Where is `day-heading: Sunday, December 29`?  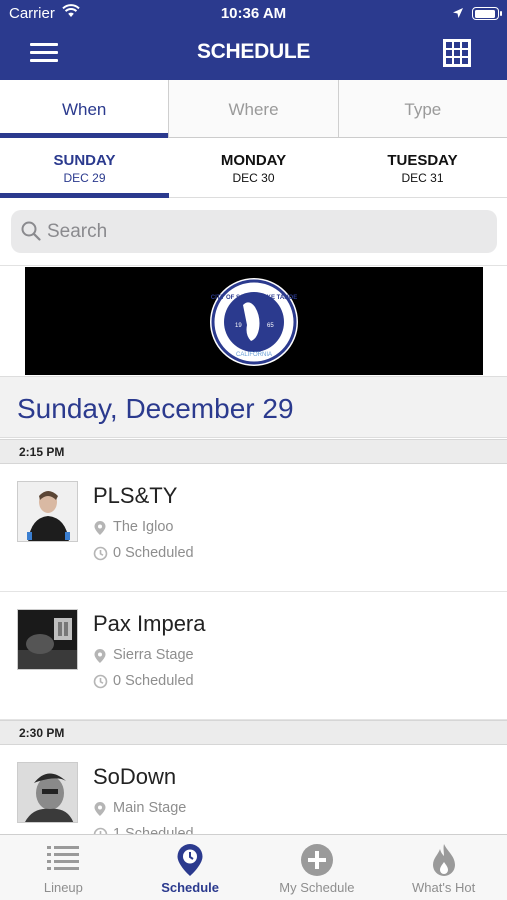
day-heading: Sunday, December 29 is located at coordinates (253, 407).